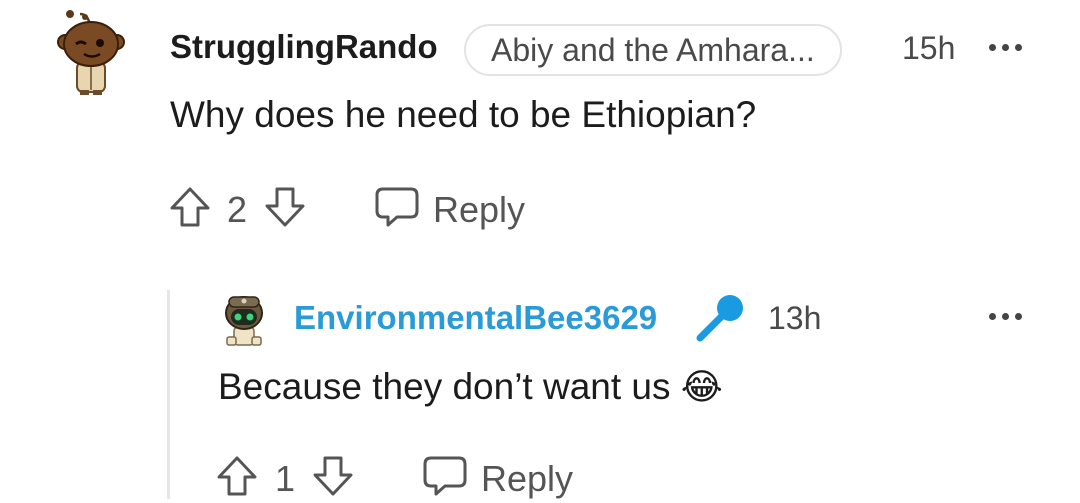  I want to click on thread-line, so click(168, 394).